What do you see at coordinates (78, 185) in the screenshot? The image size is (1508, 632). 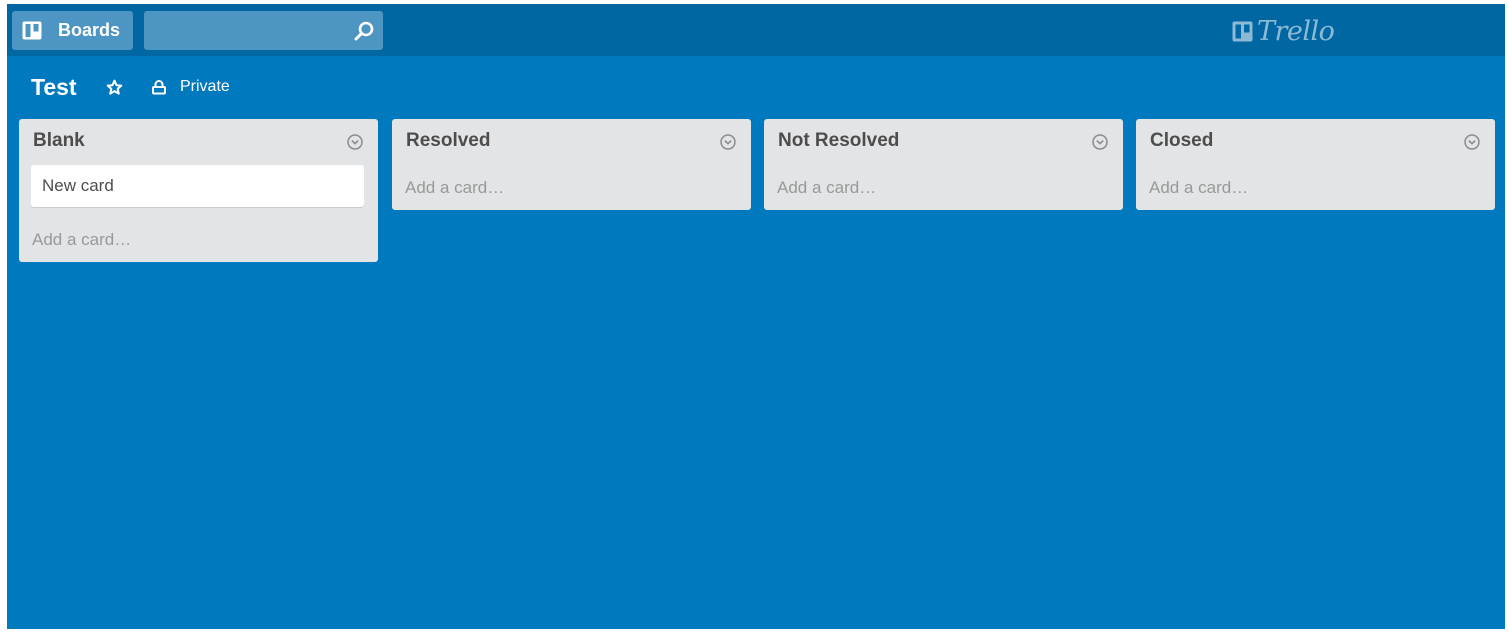 I see `card-title: New card` at bounding box center [78, 185].